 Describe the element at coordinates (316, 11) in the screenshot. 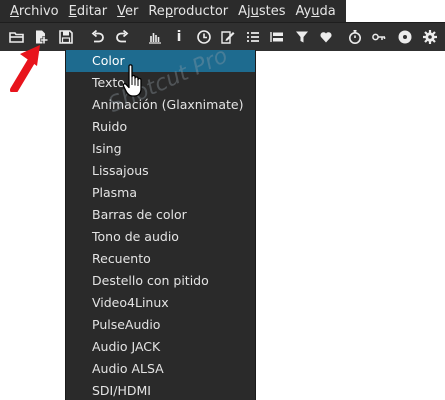

I see `menu-ayuda: Ayuda` at that location.